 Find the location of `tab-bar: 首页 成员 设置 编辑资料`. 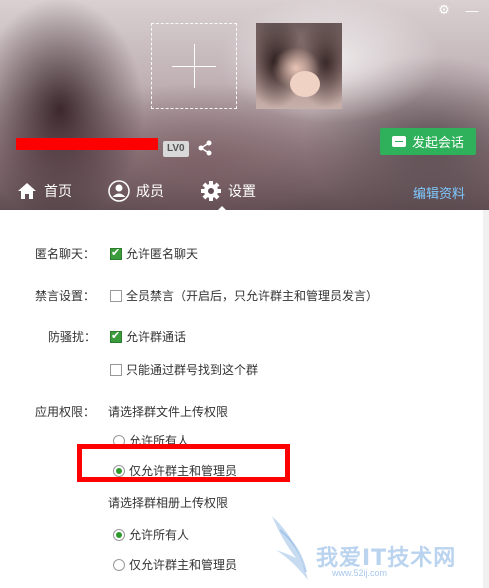

tab-bar: 首页 成员 设置 编辑资料 is located at coordinates (244, 191).